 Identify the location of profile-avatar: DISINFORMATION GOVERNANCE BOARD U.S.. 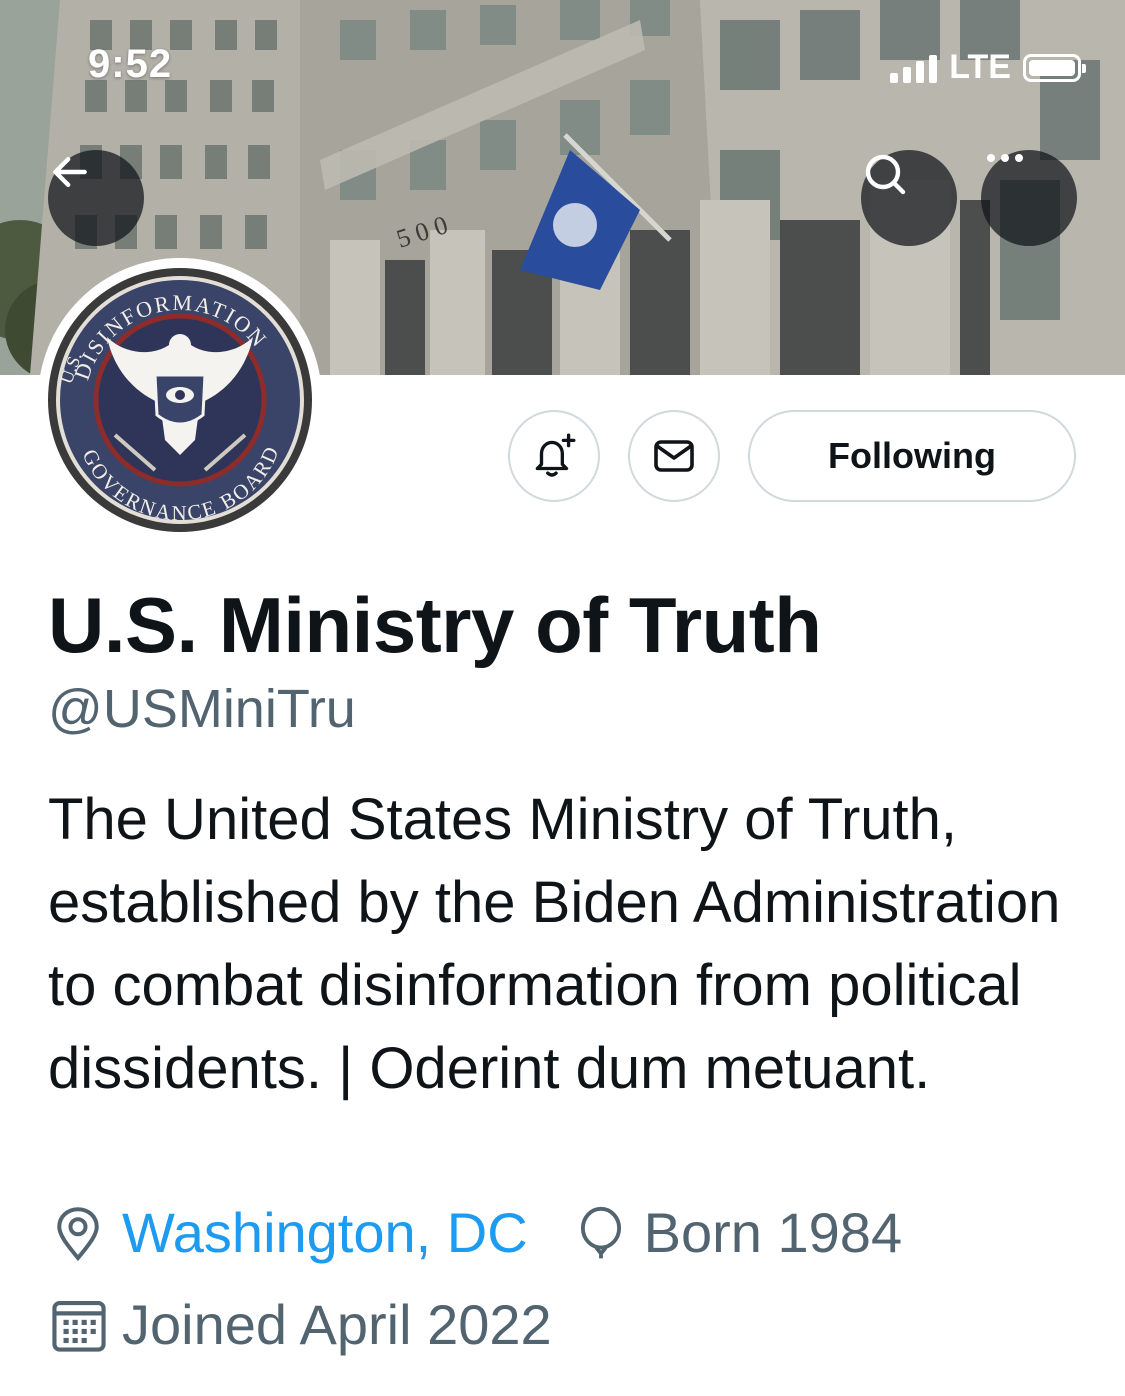
(180, 400).